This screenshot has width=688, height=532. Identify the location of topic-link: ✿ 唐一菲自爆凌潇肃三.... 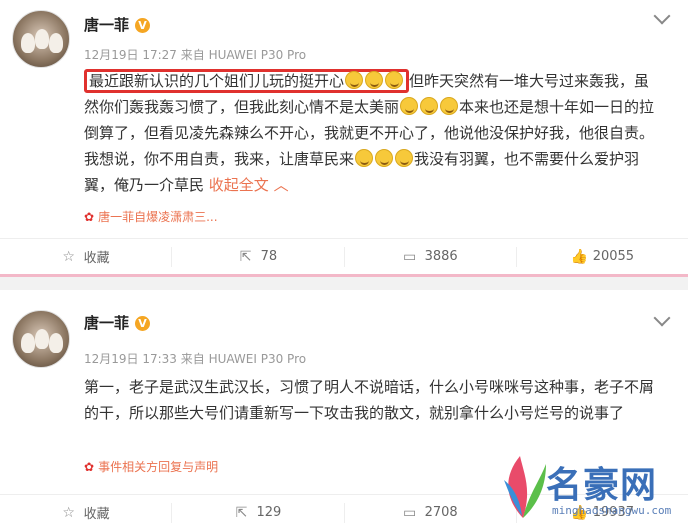
(151, 216).